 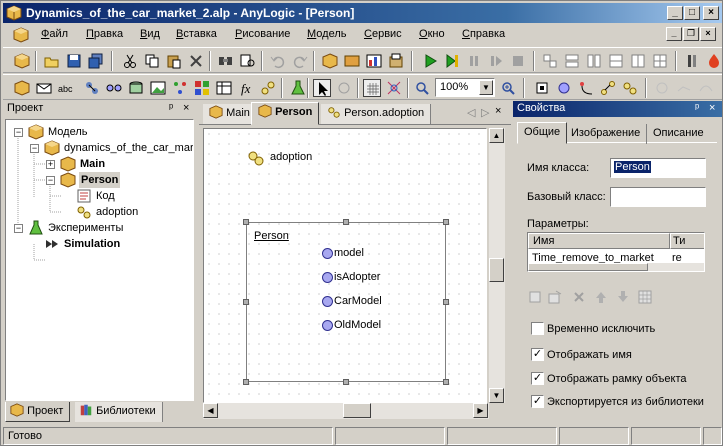 What do you see at coordinates (645, 297) in the screenshot?
I see `param-grid-icon` at bounding box center [645, 297].